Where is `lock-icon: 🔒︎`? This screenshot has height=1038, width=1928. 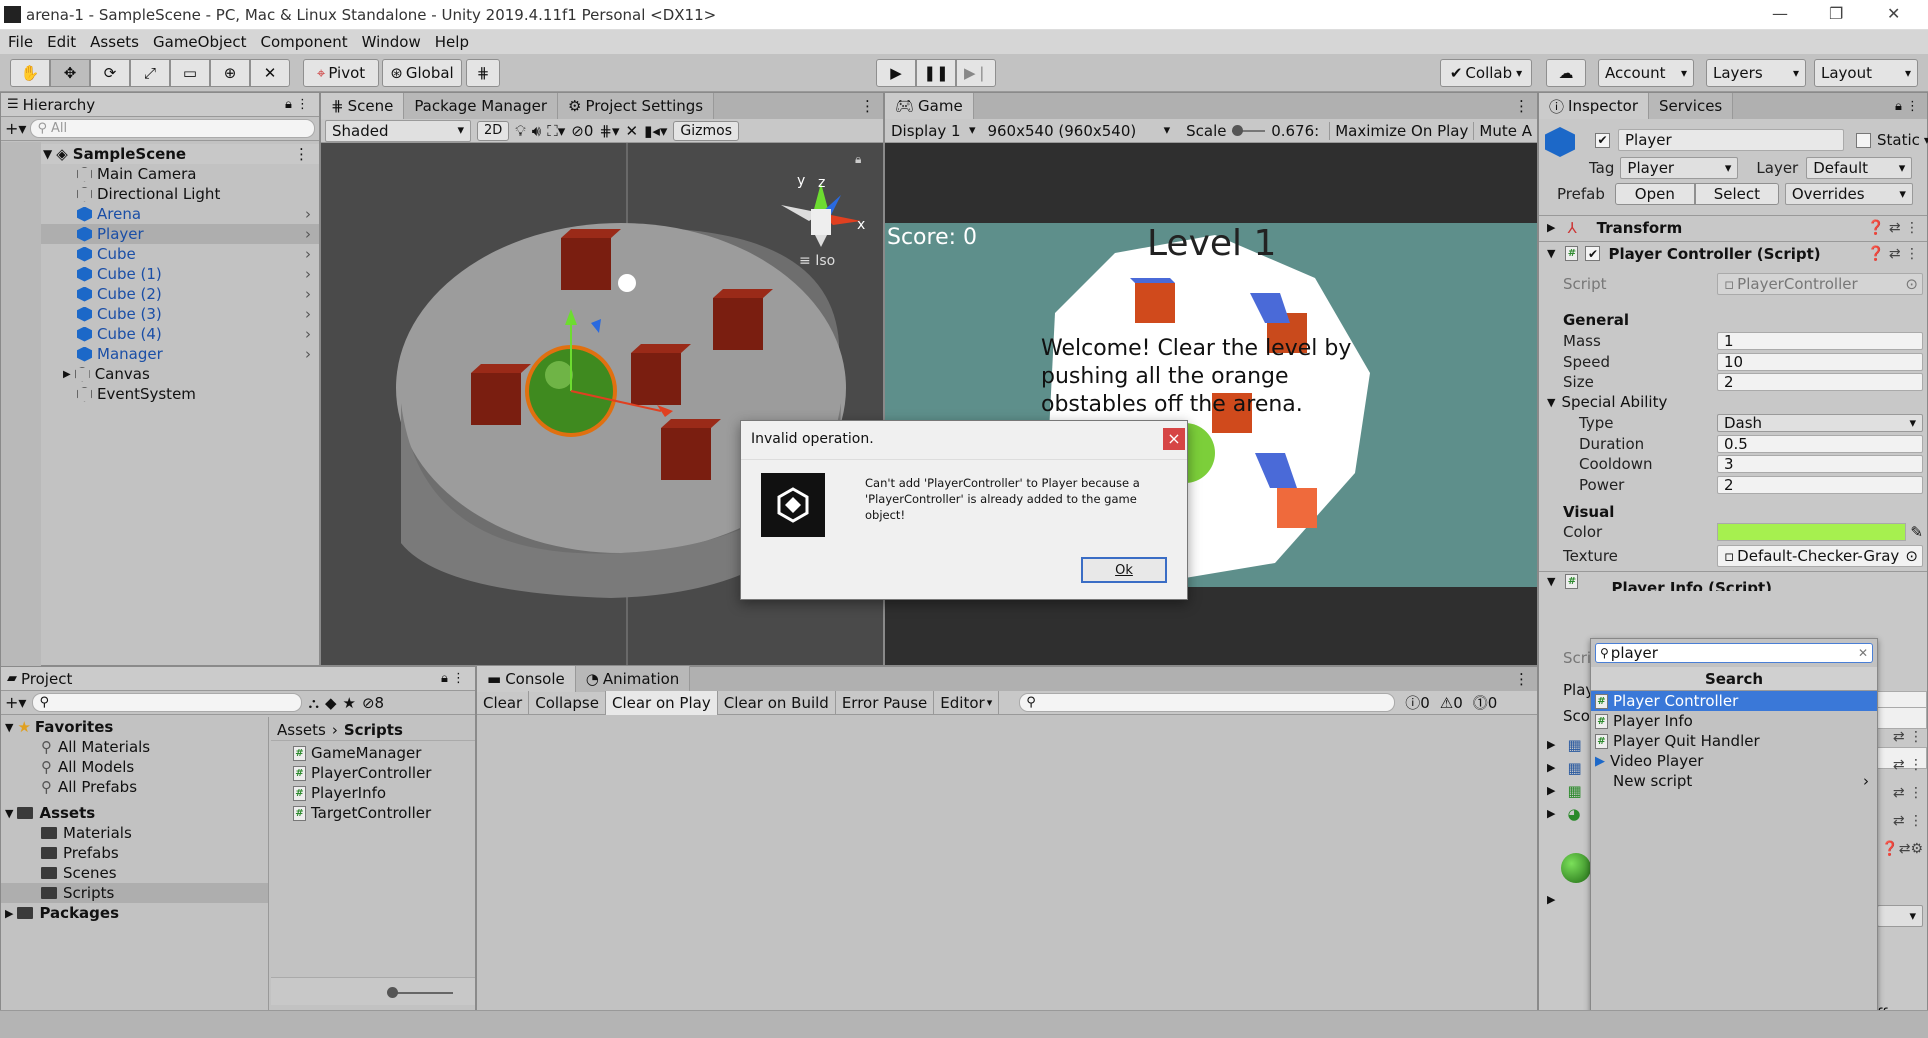 lock-icon: 🔒︎ is located at coordinates (858, 159).